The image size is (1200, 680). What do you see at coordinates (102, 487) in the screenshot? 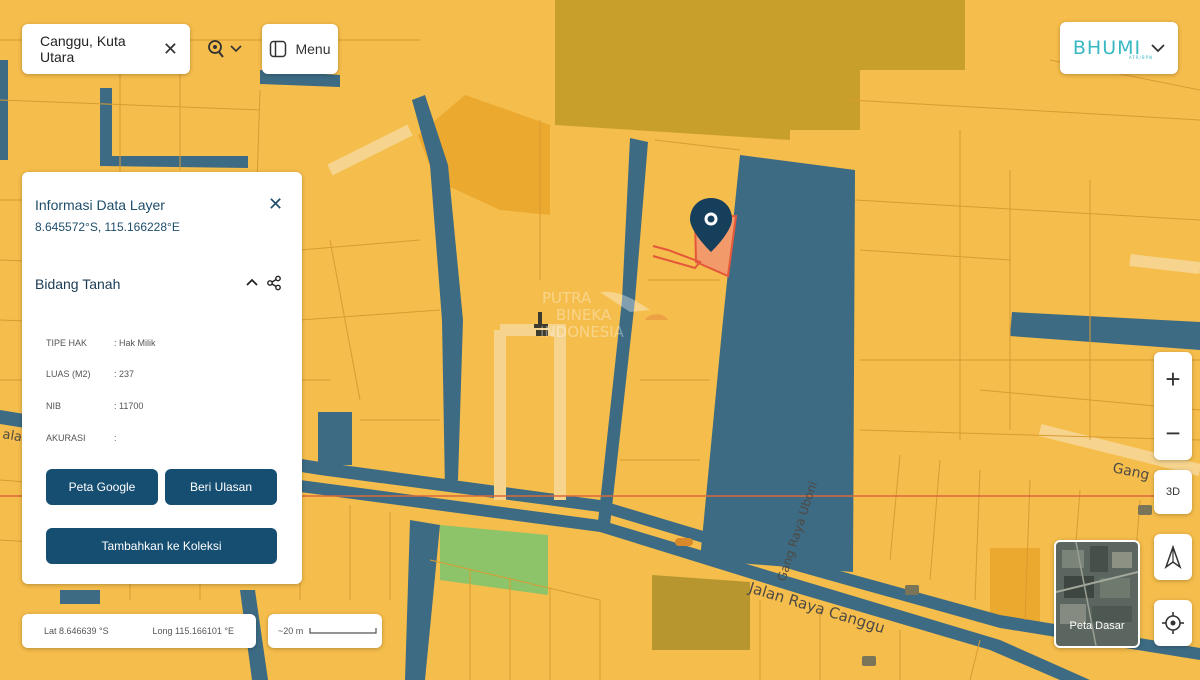
I see `google-maps-button: Peta Google` at bounding box center [102, 487].